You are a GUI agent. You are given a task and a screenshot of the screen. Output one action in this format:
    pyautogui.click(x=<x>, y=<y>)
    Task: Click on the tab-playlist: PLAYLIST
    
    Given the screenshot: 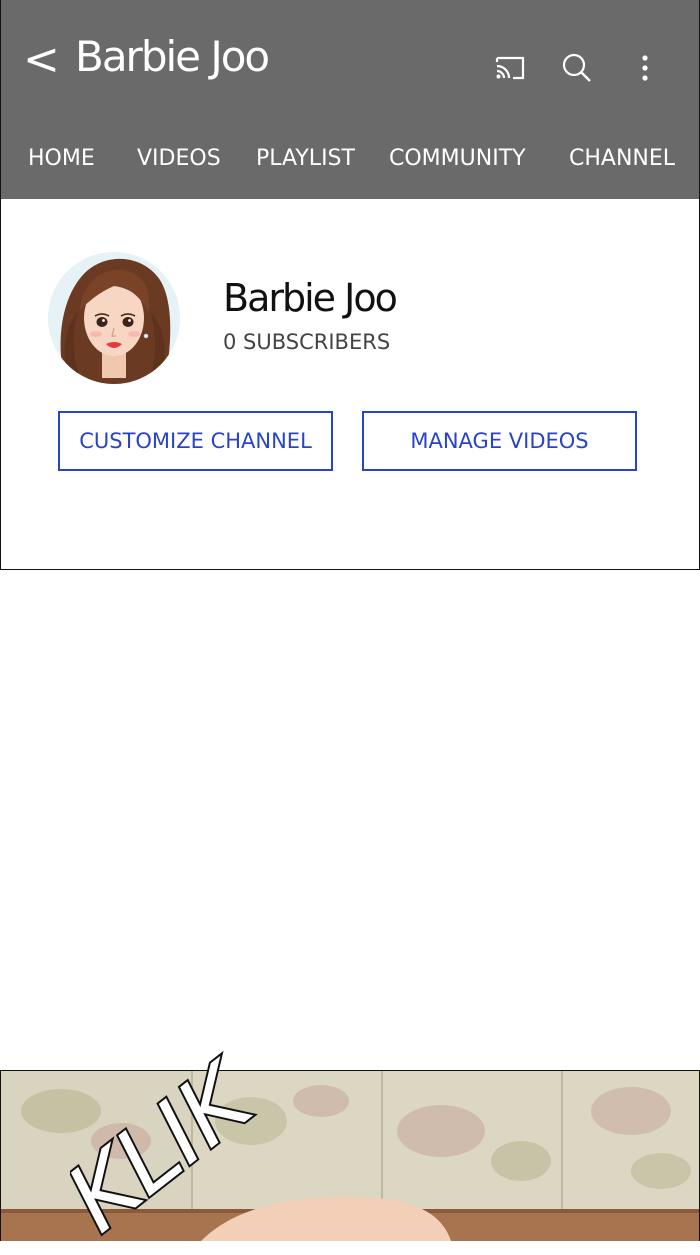 What is the action you would take?
    pyautogui.click(x=305, y=158)
    